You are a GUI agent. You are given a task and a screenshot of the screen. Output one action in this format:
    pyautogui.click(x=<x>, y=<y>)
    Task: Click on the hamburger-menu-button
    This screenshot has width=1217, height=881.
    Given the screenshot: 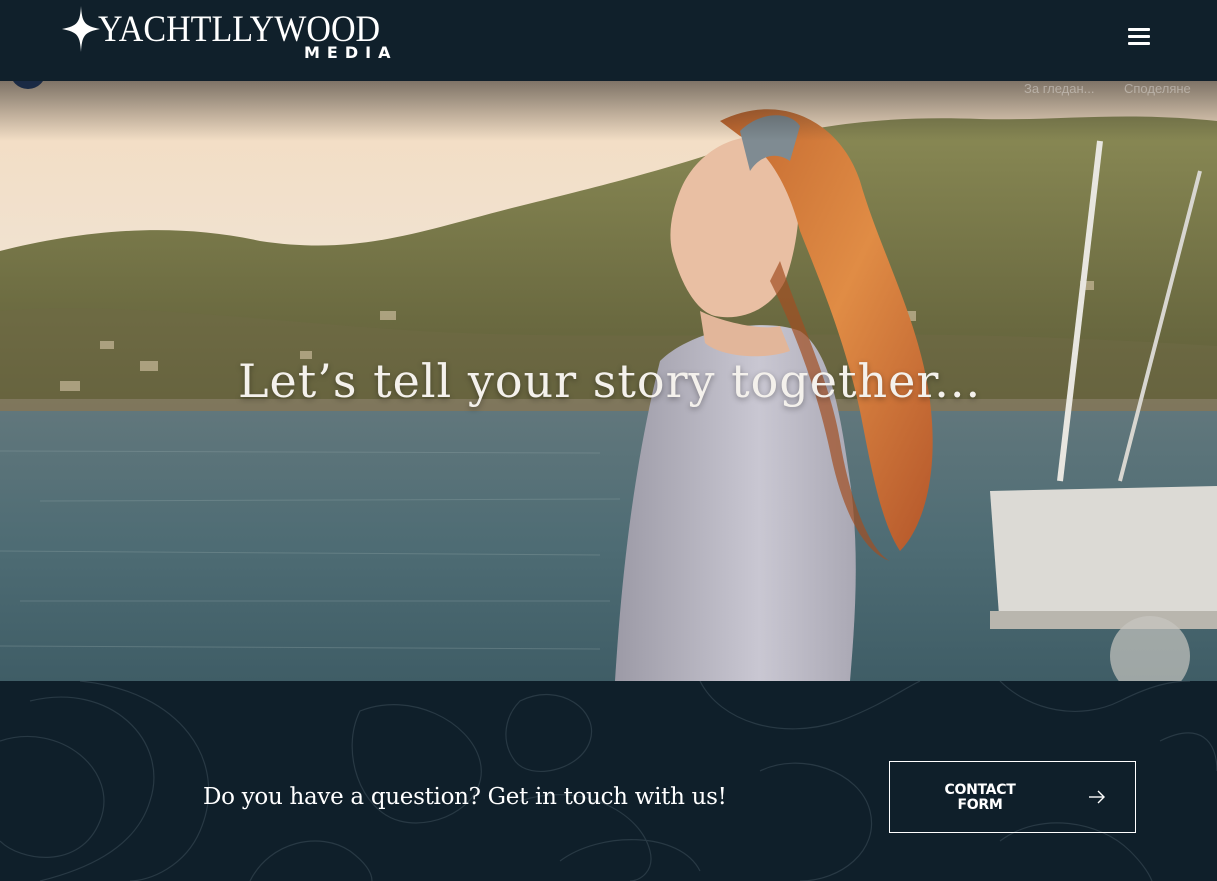 What is the action you would take?
    pyautogui.click(x=1139, y=36)
    